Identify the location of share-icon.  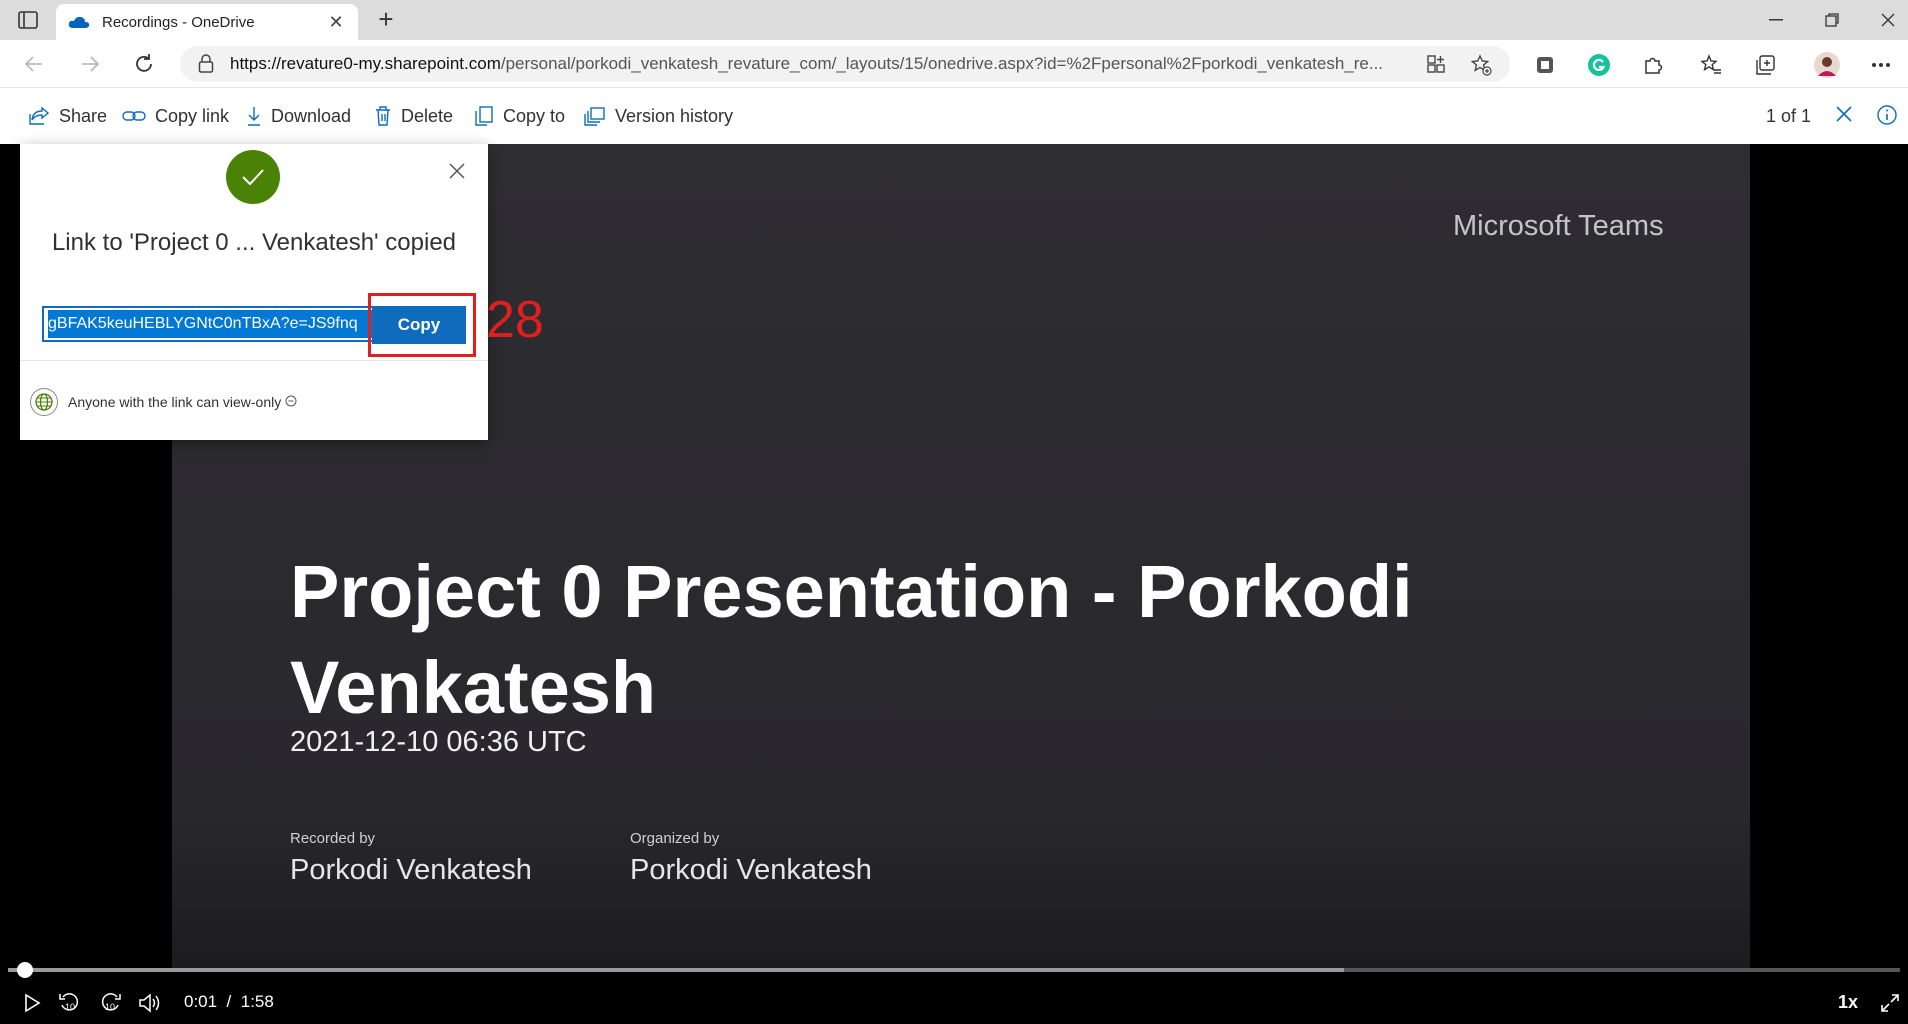
(39, 115).